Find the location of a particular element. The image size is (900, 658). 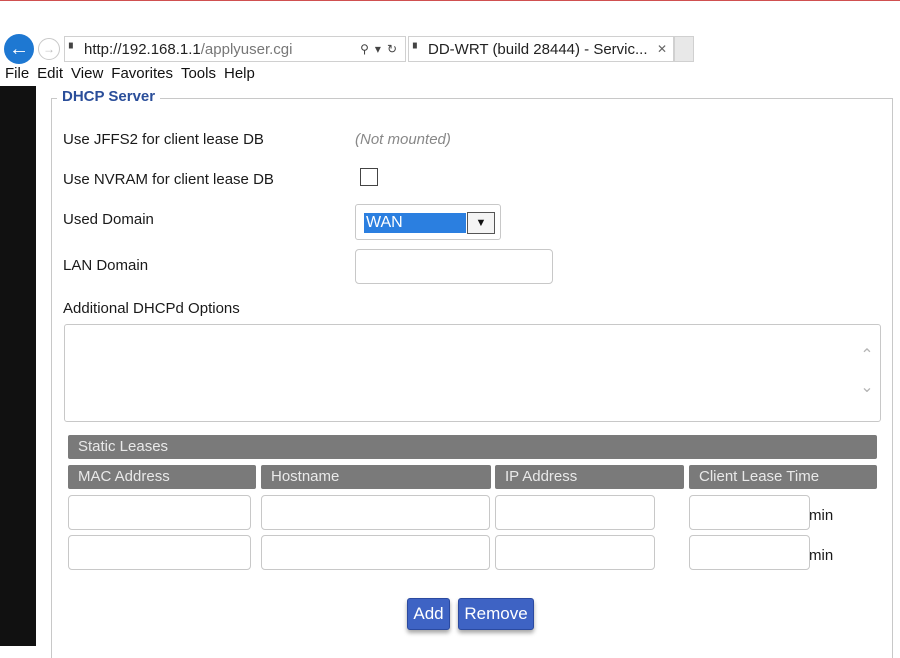

address-url: http://192.168.1.1/applyuser.cgi is located at coordinates (188, 49).